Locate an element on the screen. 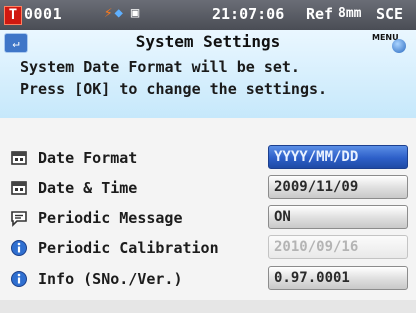  printer-icon: ▣ is located at coordinates (135, 13).